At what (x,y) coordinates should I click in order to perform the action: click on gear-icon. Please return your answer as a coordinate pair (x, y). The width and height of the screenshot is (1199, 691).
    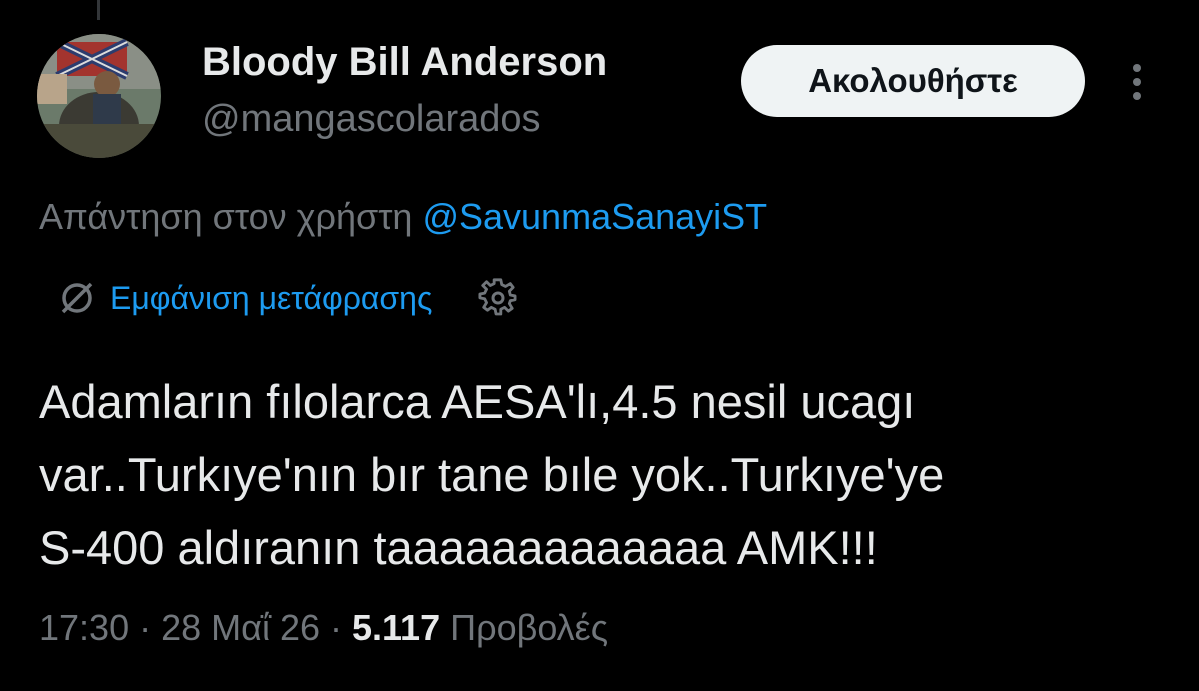
    Looking at the image, I should click on (498, 298).